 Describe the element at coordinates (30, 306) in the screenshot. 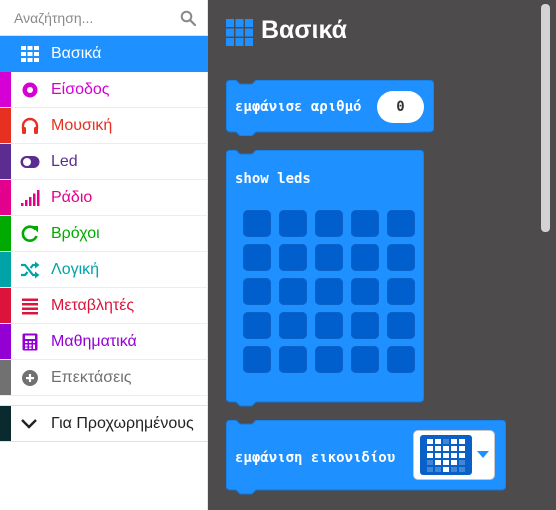

I see `list-icon` at that location.